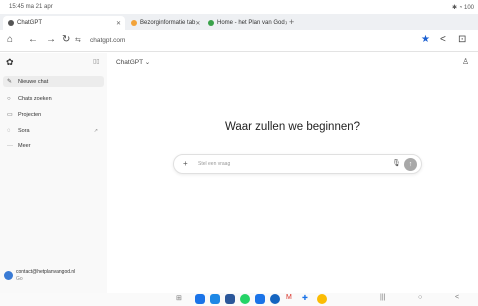 This screenshot has width=478, height=306. Describe the element at coordinates (200, 299) in the screenshot. I see `files-app-icon` at that location.